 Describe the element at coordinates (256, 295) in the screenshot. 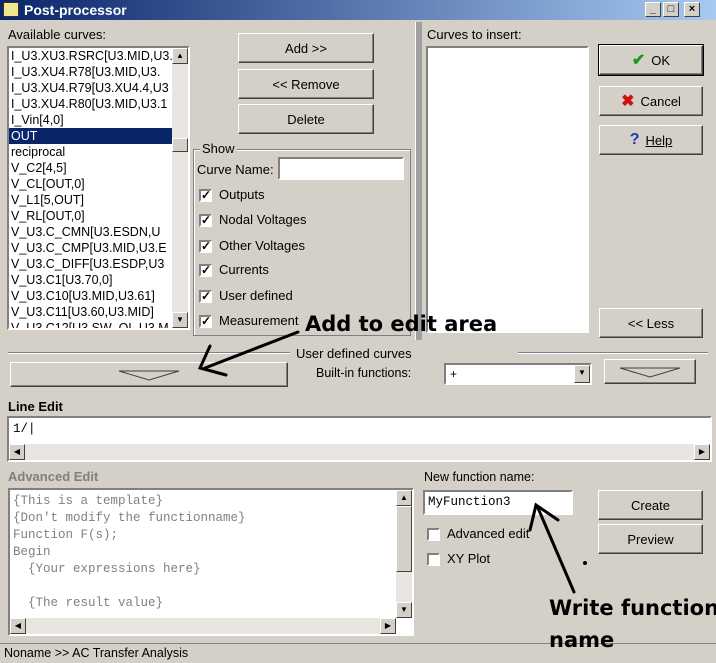

I see `show-option-label: User defined` at that location.